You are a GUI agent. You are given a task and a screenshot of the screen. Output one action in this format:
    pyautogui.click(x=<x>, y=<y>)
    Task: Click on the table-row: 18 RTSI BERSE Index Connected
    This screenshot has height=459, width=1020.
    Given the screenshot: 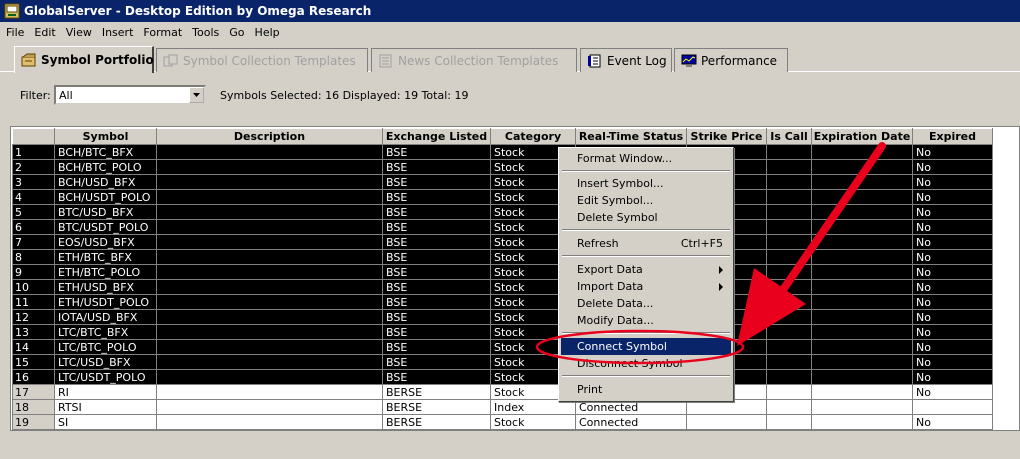 What is the action you would take?
    pyautogui.click(x=502, y=407)
    